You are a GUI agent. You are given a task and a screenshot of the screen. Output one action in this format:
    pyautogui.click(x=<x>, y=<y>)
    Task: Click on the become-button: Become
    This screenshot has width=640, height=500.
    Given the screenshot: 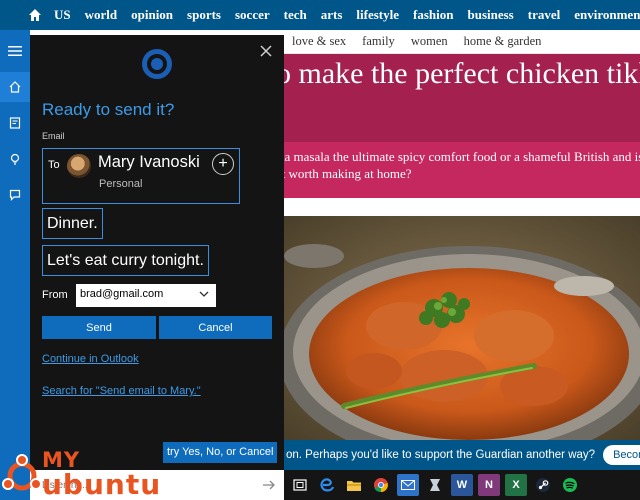 What is the action you would take?
    pyautogui.click(x=621, y=455)
    